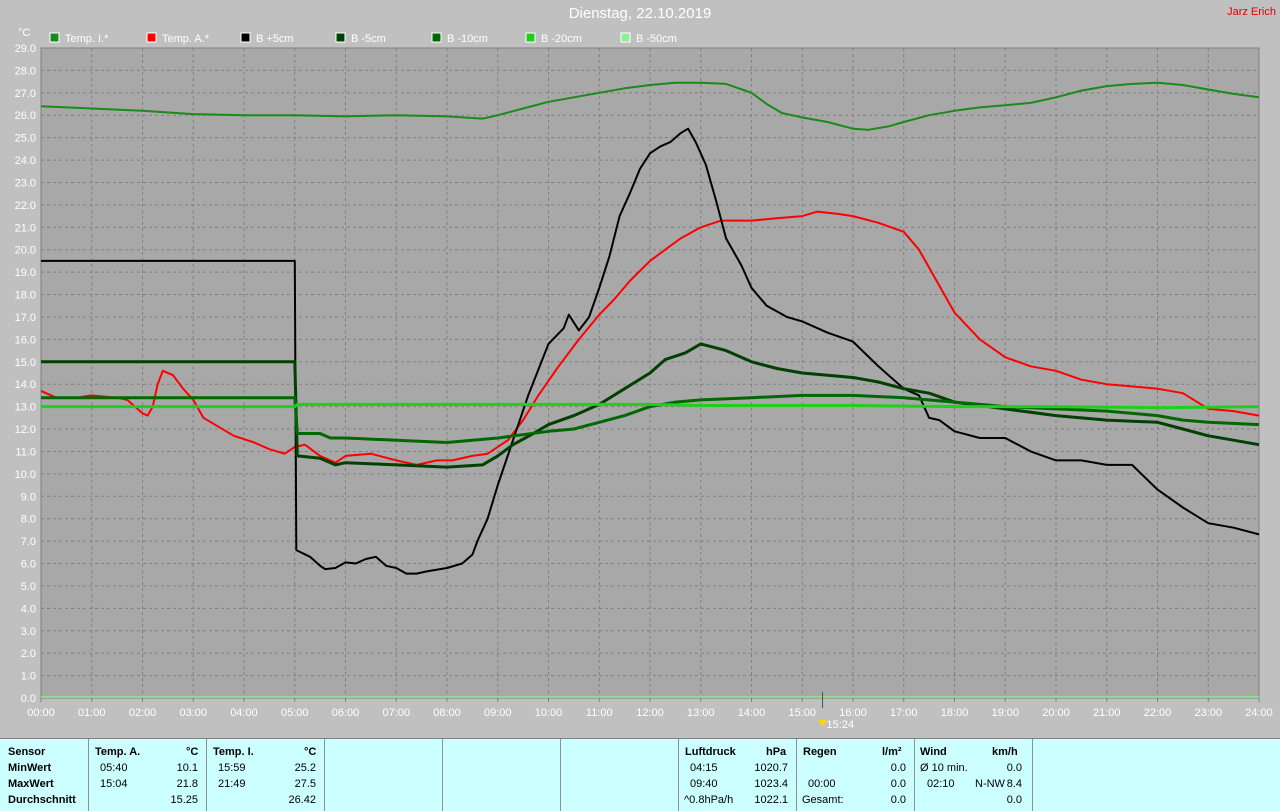  Describe the element at coordinates (467, 39) in the screenshot. I see `legend-label: B -10cm` at that location.